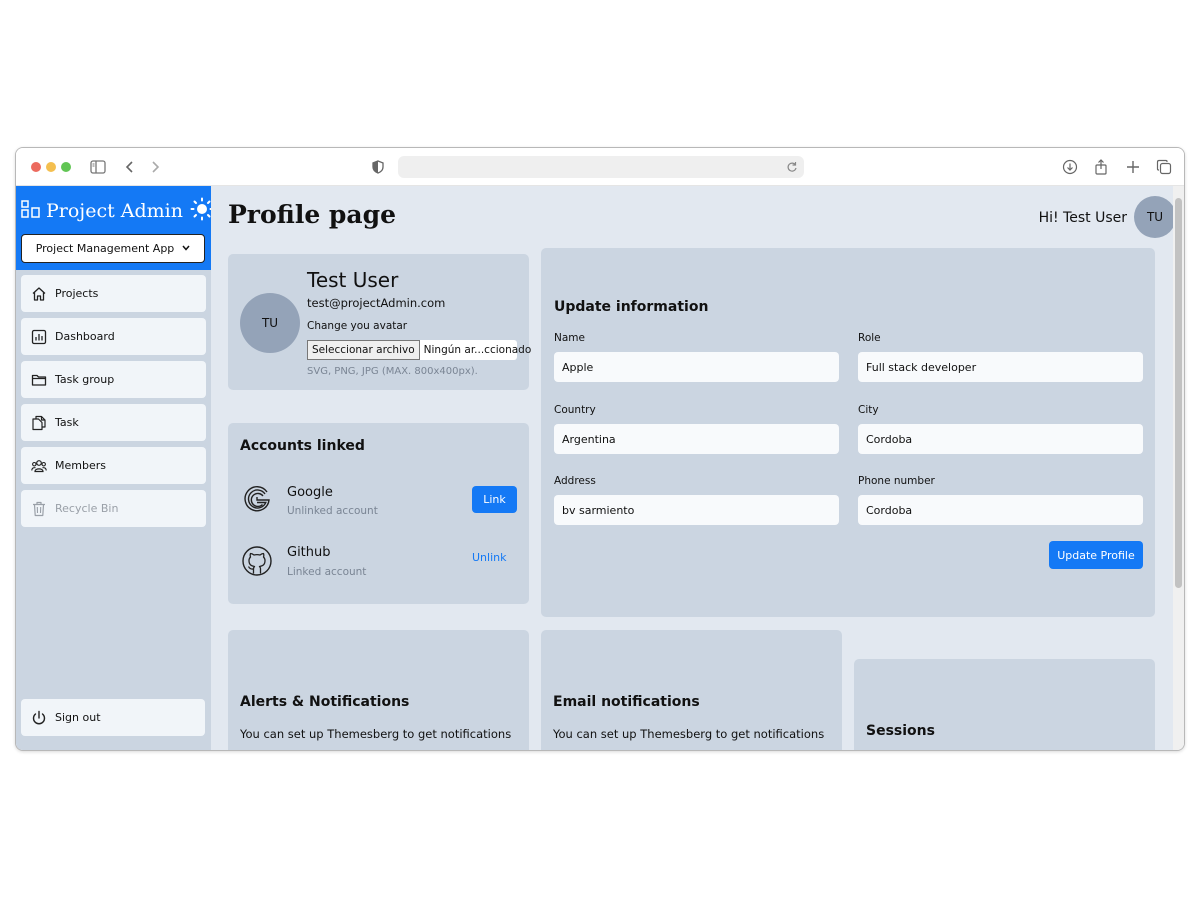 This screenshot has height=900, width=1200. I want to click on sidebar-item-task-group: Task group, so click(113, 379).